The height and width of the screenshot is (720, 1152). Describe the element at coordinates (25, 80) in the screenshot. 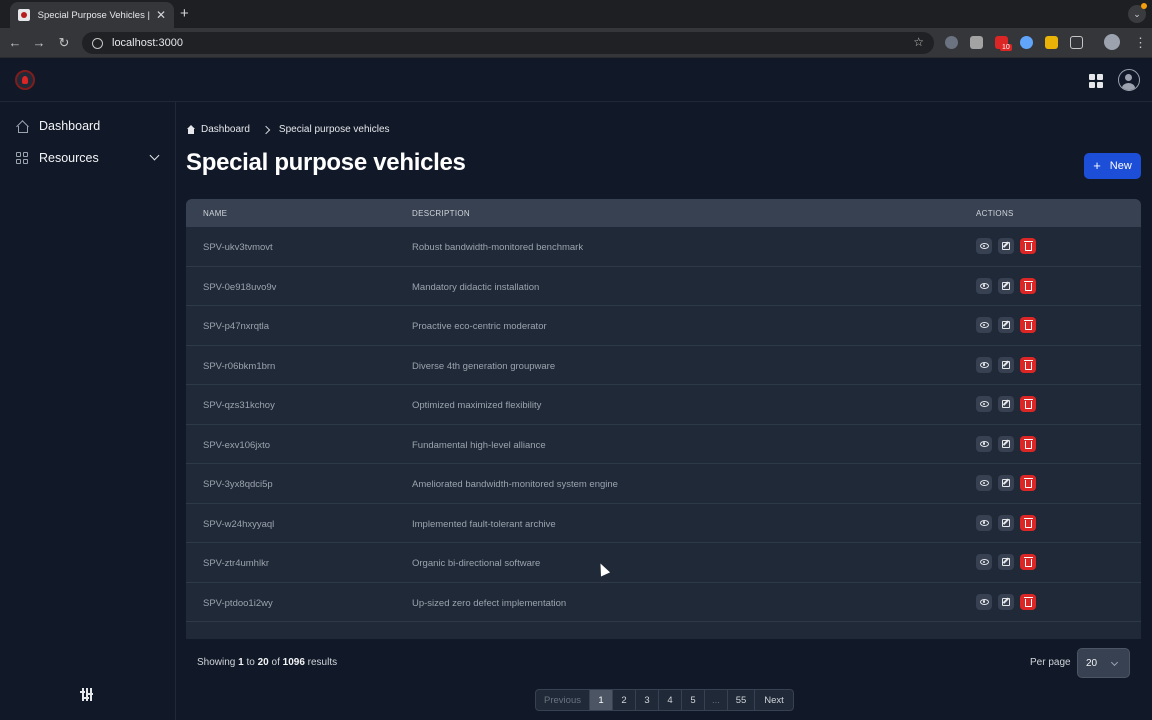

I see `app-logo` at that location.